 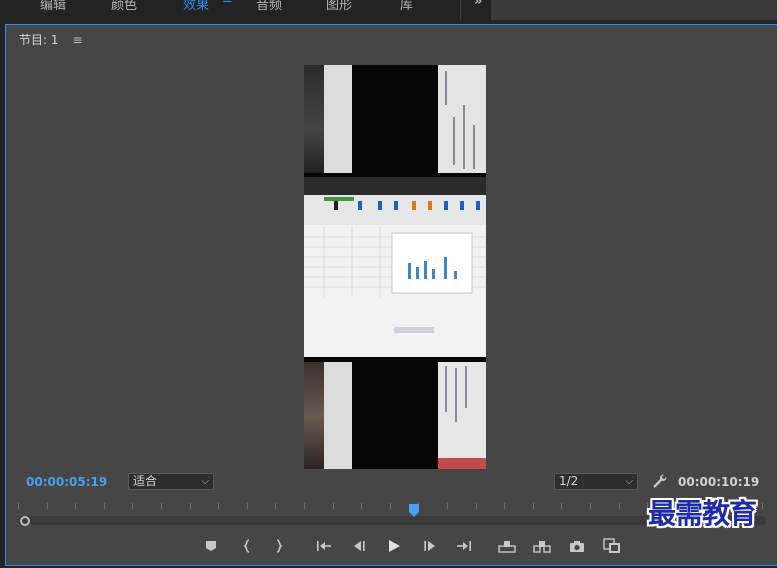 I want to click on extract-icon, so click(x=542, y=547).